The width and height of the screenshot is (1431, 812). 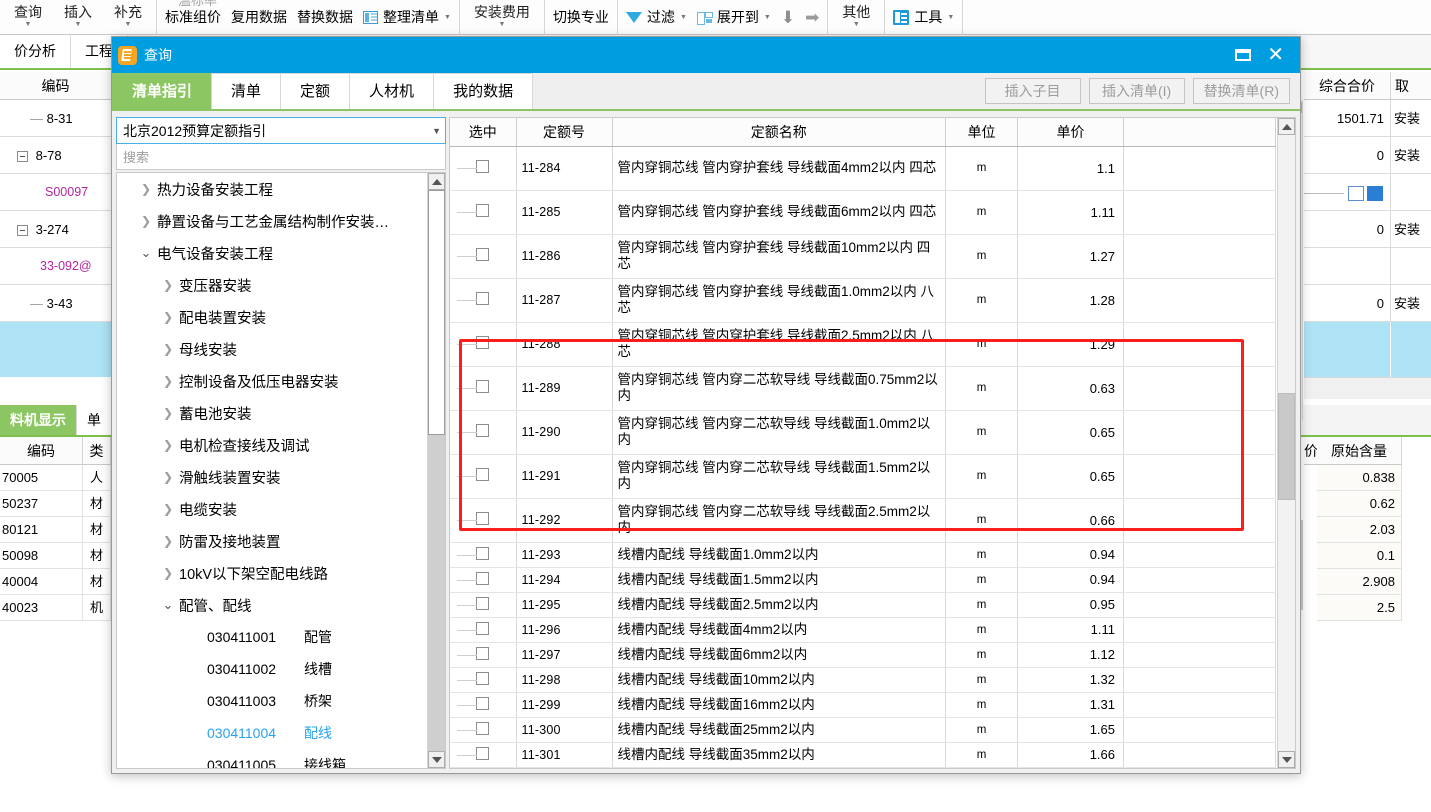 What do you see at coordinates (436, 759) in the screenshot?
I see `tree-scroll-down-button` at bounding box center [436, 759].